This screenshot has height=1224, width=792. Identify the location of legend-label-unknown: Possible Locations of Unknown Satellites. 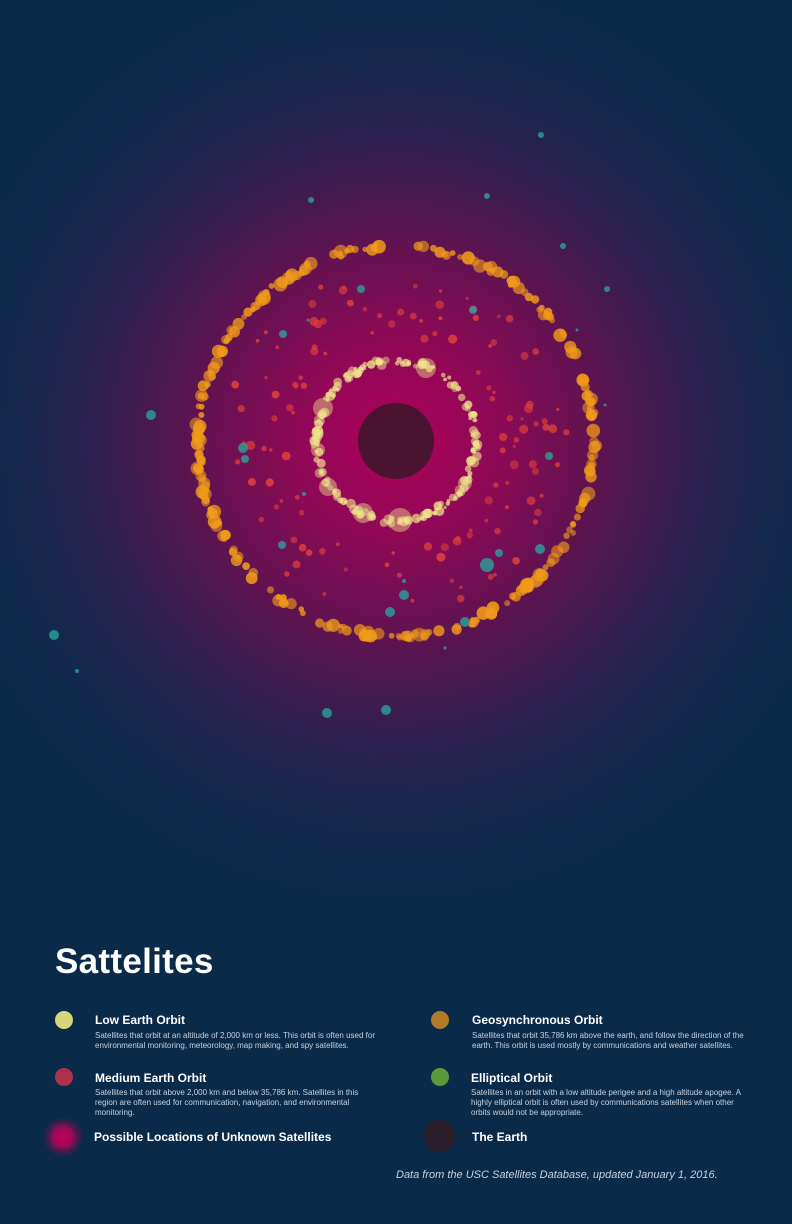
(213, 1137).